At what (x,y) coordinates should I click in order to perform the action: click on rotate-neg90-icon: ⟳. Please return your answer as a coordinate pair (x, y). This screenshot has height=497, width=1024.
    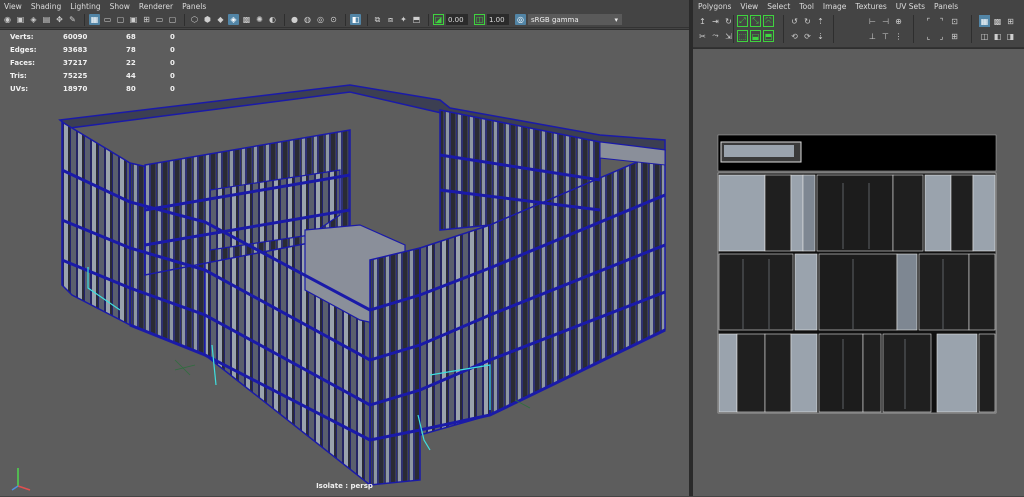
    Looking at the image, I should click on (807, 36).